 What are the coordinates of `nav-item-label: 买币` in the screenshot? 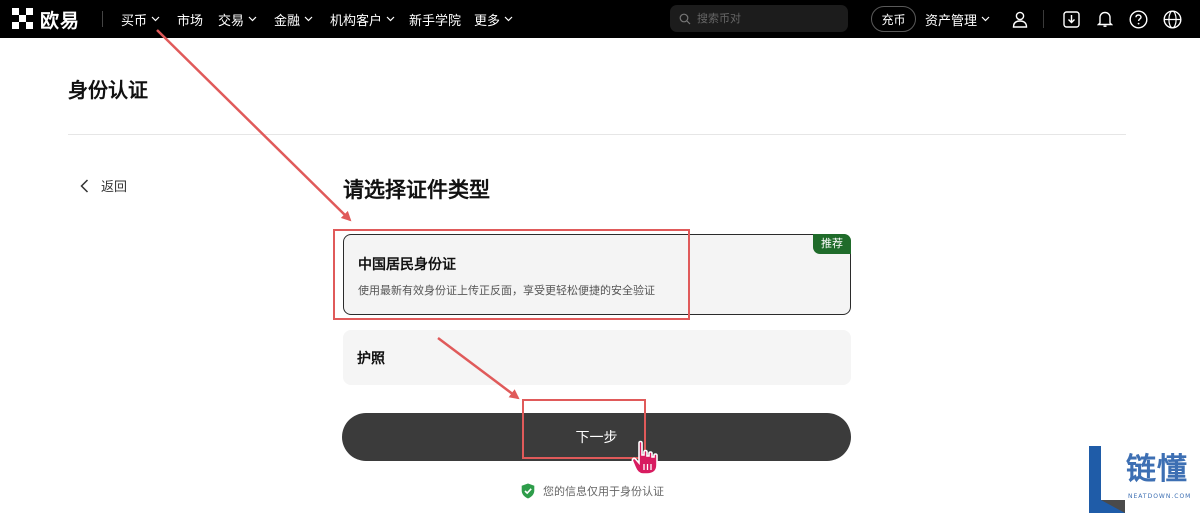 It's located at (134, 21).